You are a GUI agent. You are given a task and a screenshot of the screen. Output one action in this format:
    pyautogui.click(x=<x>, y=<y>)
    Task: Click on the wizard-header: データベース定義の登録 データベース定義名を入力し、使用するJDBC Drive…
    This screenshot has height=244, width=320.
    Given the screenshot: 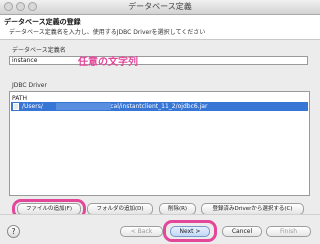 What is the action you would take?
    pyautogui.click(x=160, y=27)
    